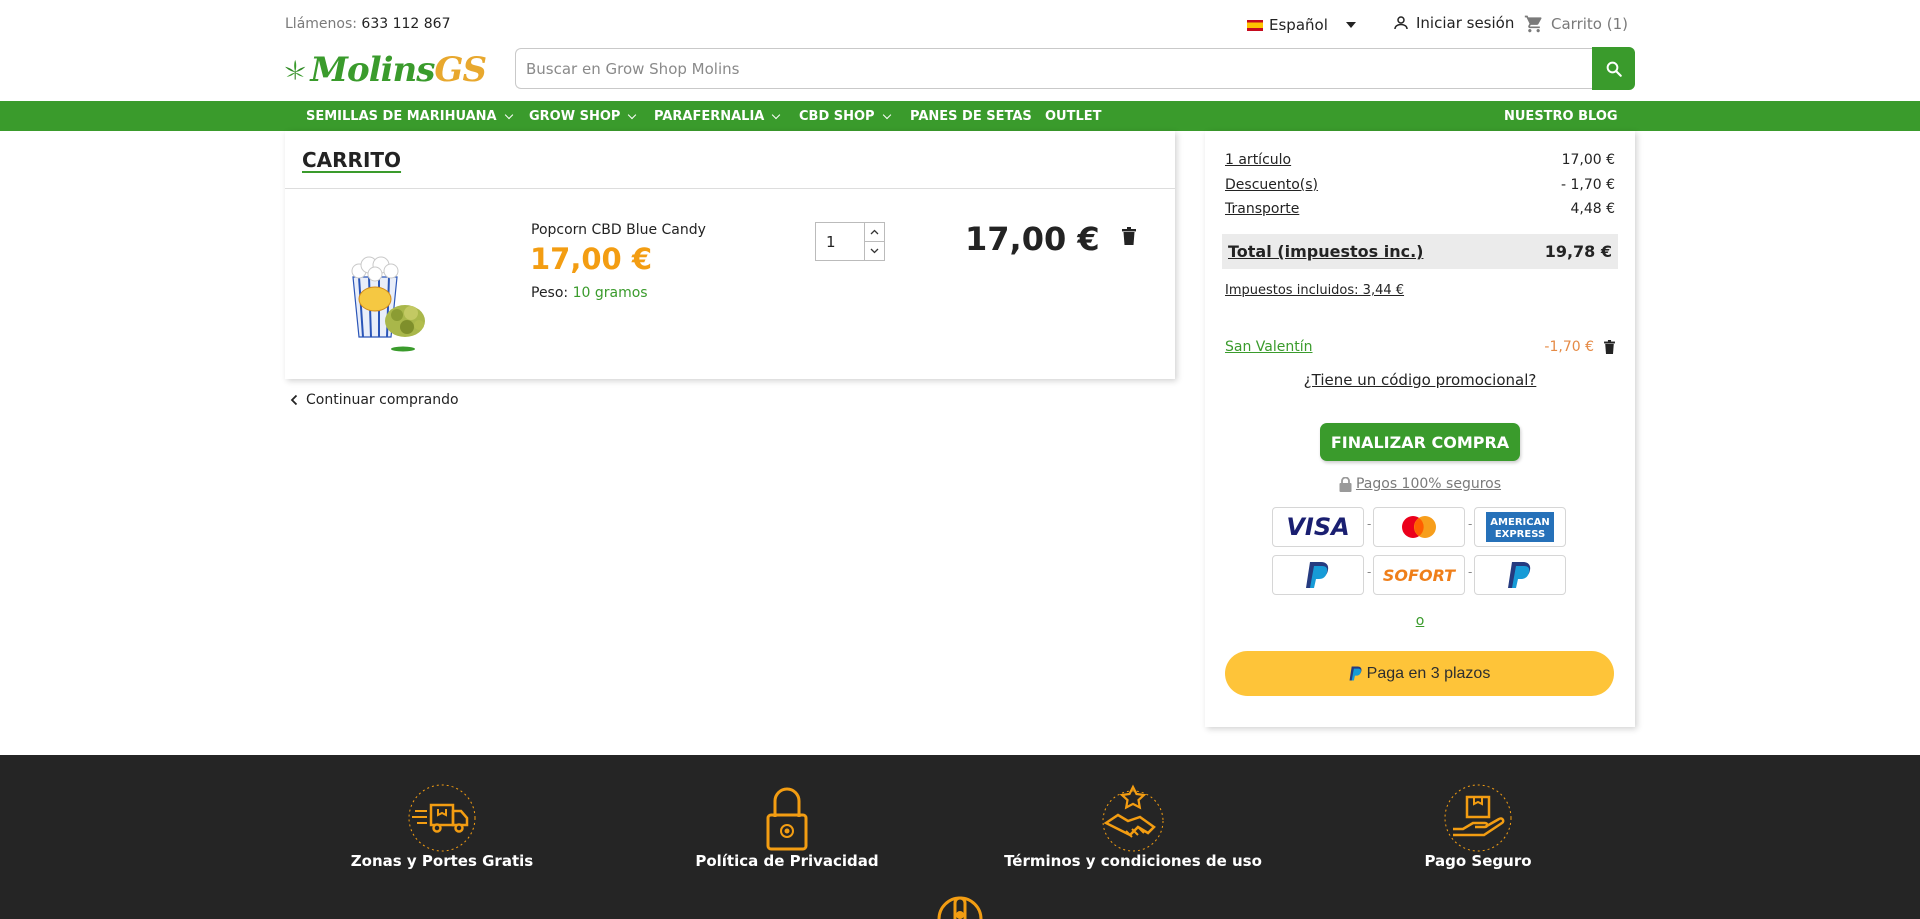  Describe the element at coordinates (1262, 209) in the screenshot. I see `shipping-label: Transporte` at that location.